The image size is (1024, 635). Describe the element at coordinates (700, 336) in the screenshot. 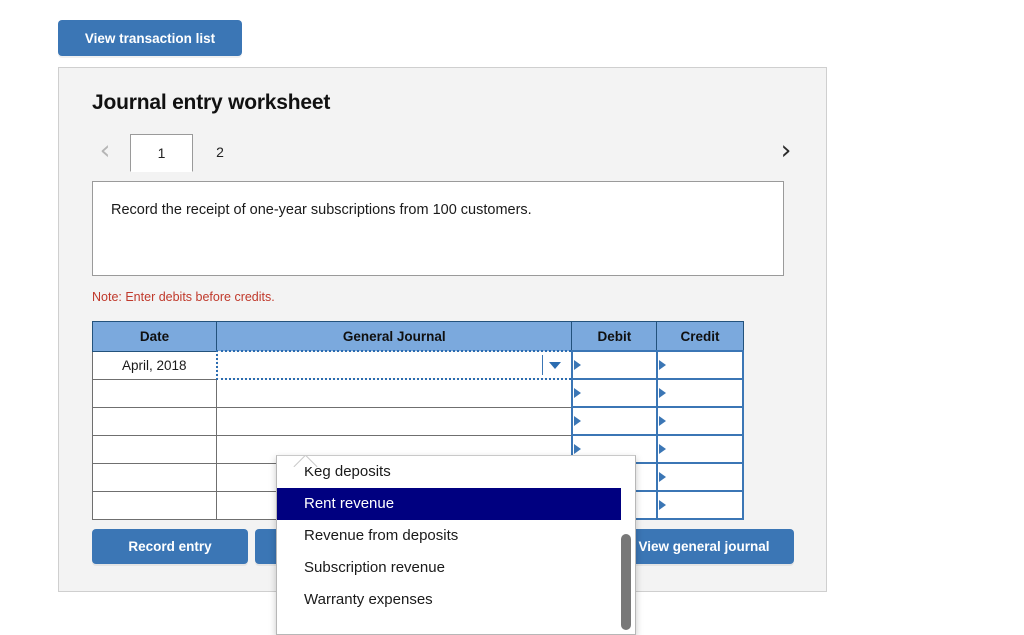

I see `column-header-credit: Credit` at that location.